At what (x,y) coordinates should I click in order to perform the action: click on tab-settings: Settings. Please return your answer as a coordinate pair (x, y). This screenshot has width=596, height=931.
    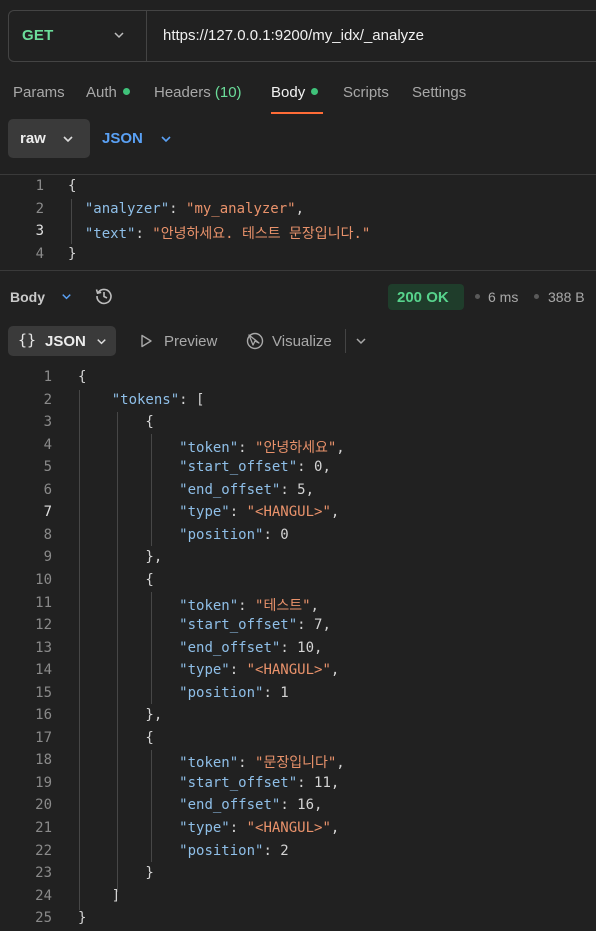
    Looking at the image, I should click on (439, 99).